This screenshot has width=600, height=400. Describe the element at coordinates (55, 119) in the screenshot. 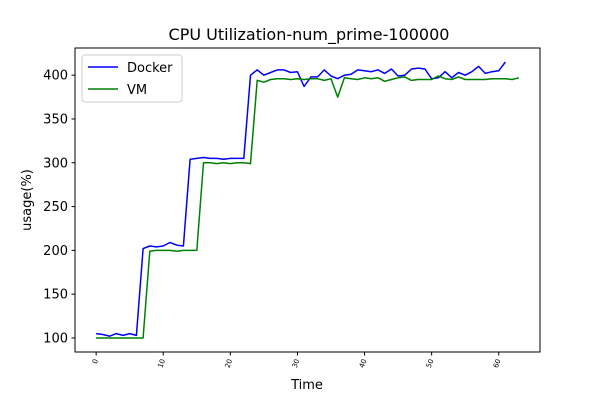

I see `y-tick-label: 350` at that location.